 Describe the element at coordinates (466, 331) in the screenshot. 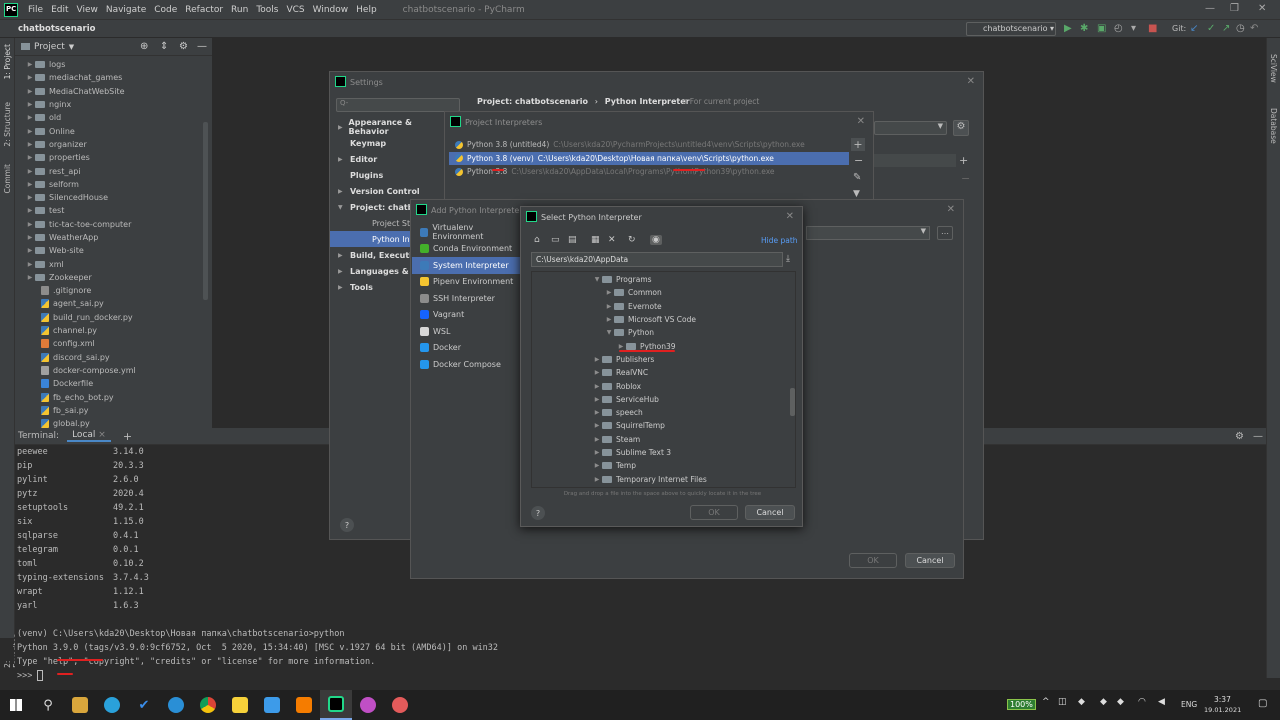

I see `interpreter-type-item: WSL` at that location.